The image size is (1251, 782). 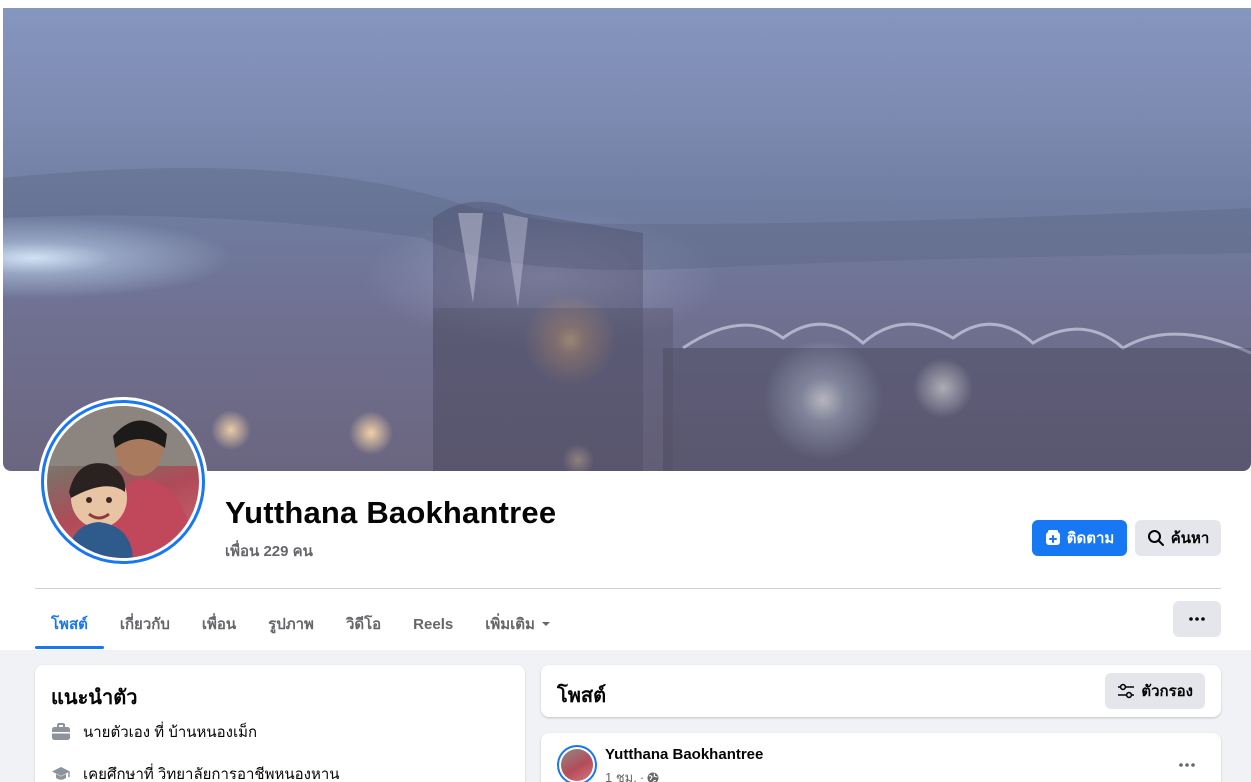 What do you see at coordinates (1090, 538) in the screenshot?
I see `follow-label: ติดตาม` at bounding box center [1090, 538].